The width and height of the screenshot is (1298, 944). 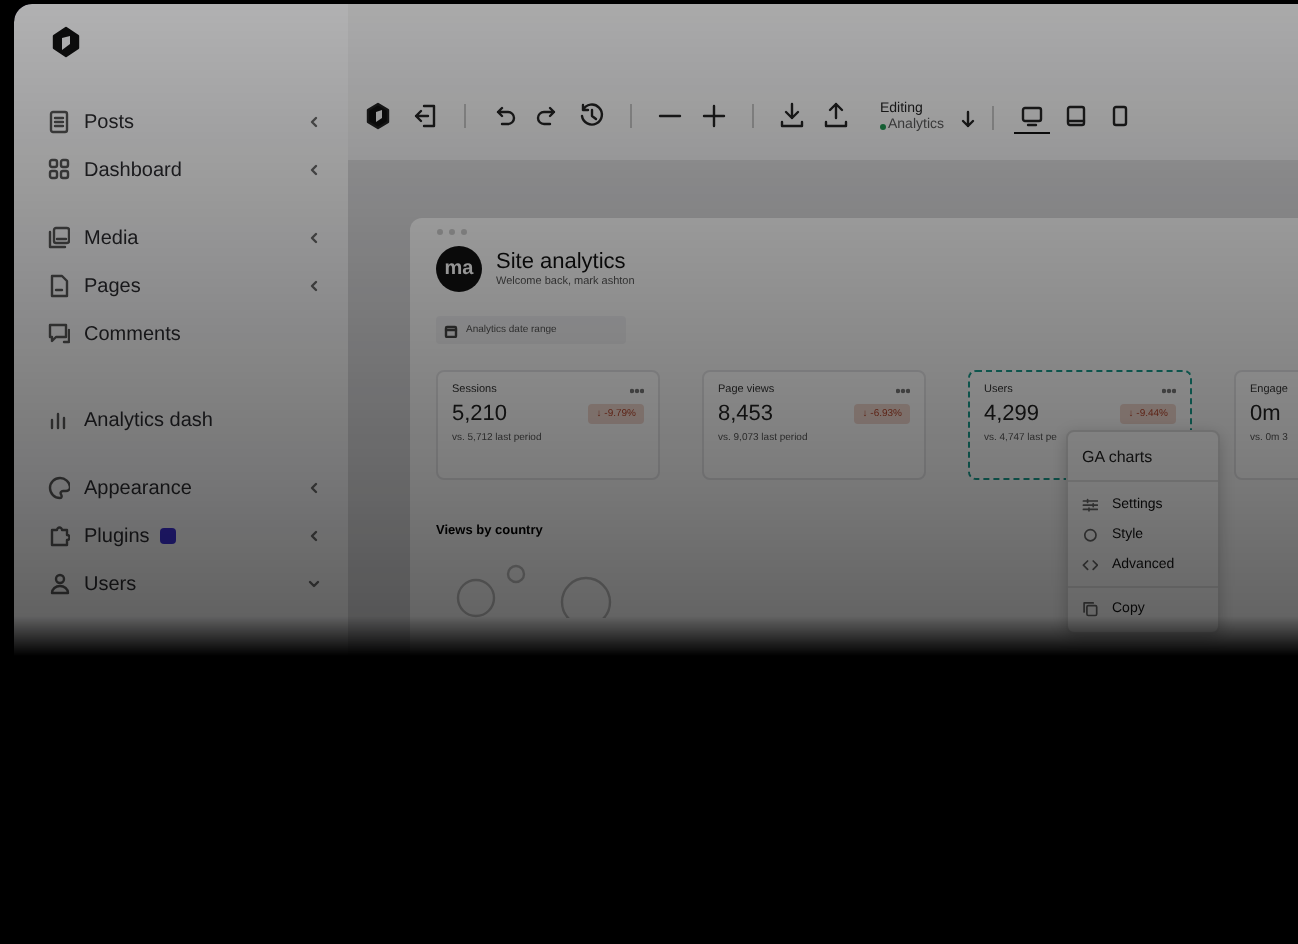 What do you see at coordinates (451, 330) in the screenshot?
I see `calendar-icon` at bounding box center [451, 330].